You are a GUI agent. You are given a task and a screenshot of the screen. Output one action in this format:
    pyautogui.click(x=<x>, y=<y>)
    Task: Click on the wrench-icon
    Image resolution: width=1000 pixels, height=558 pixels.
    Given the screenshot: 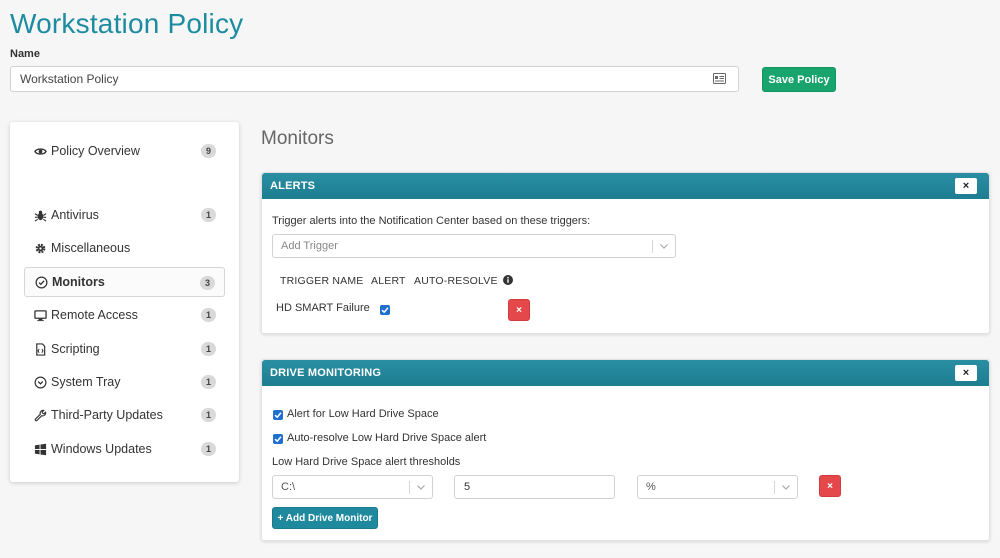 What is the action you would take?
    pyautogui.click(x=40, y=415)
    